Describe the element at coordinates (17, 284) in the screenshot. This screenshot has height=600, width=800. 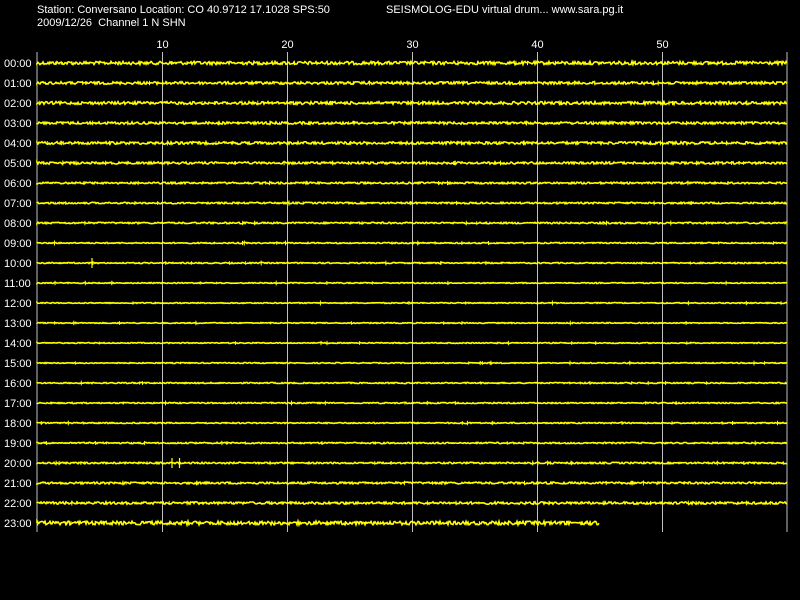
I see `hour-label-11:00: 11:00` at that location.